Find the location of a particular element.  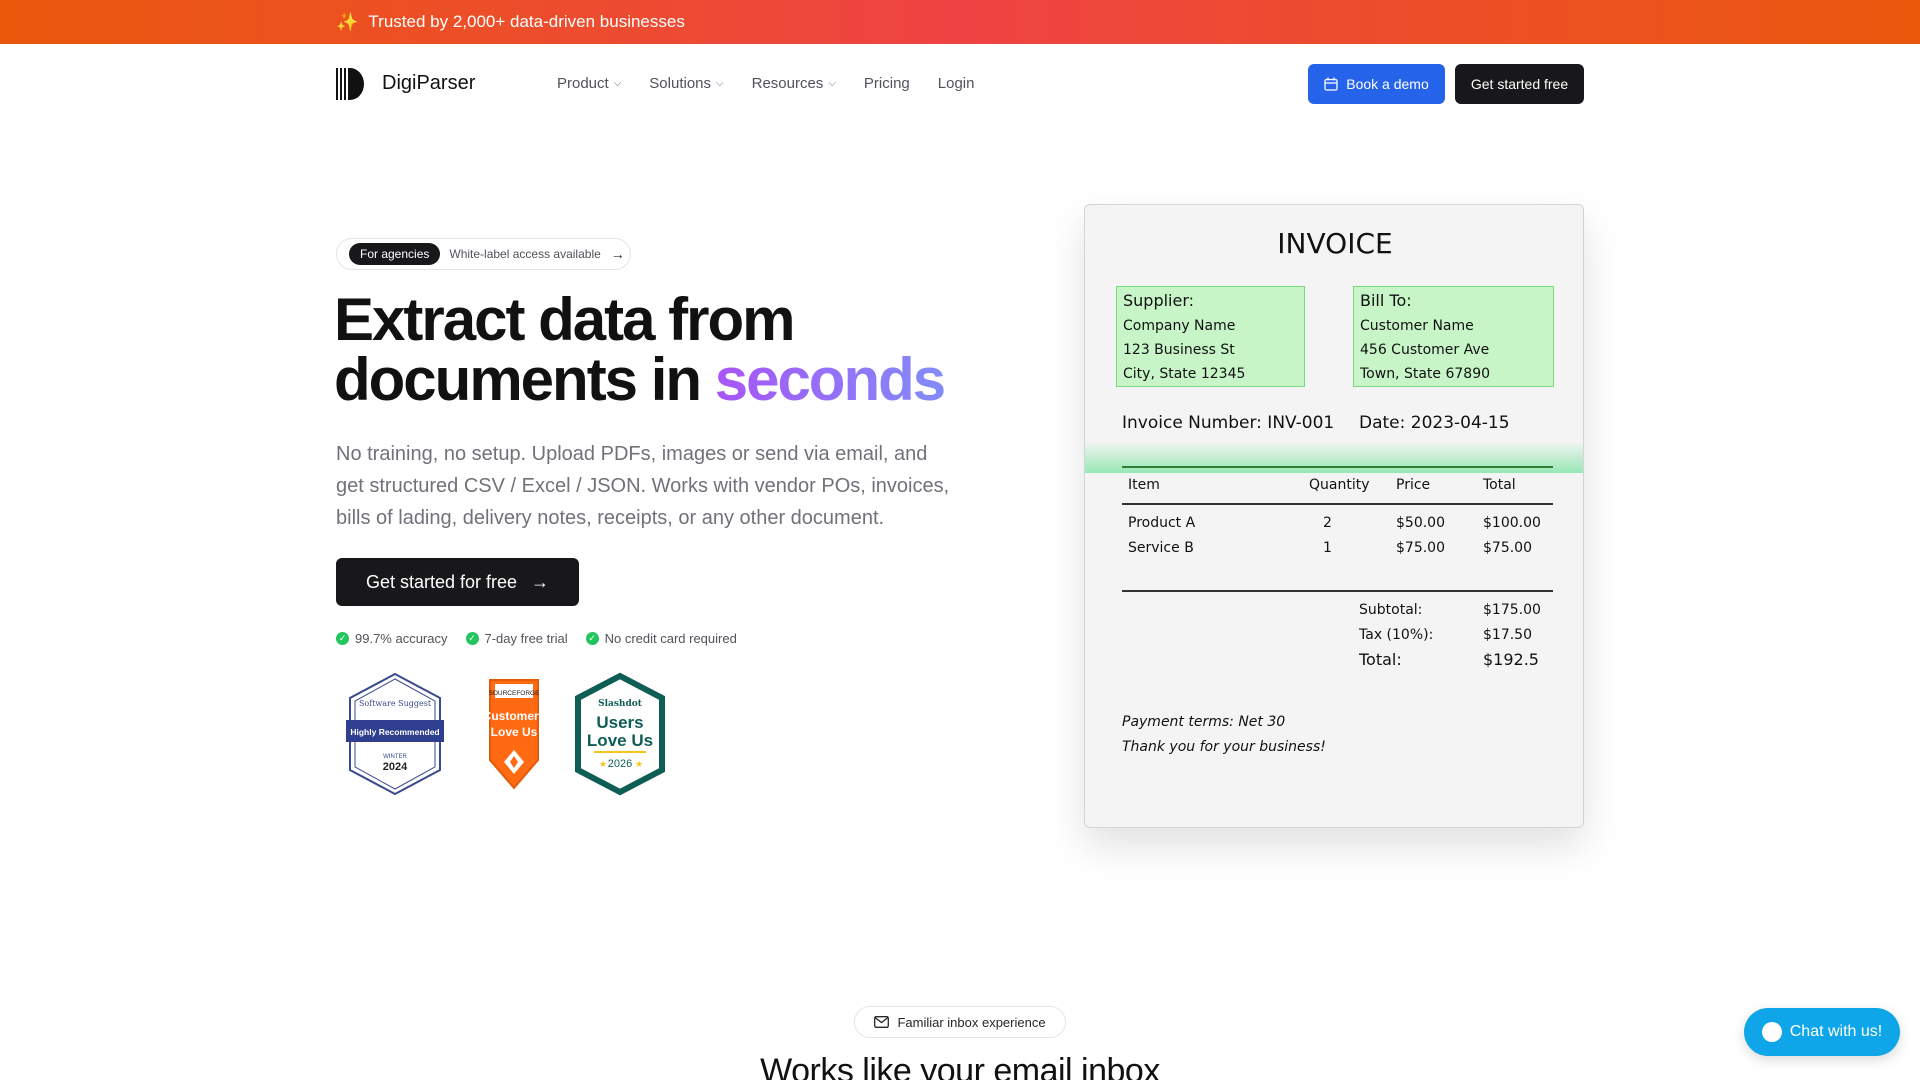

get-started-for-free-button: Get started for free → is located at coordinates (457, 582).